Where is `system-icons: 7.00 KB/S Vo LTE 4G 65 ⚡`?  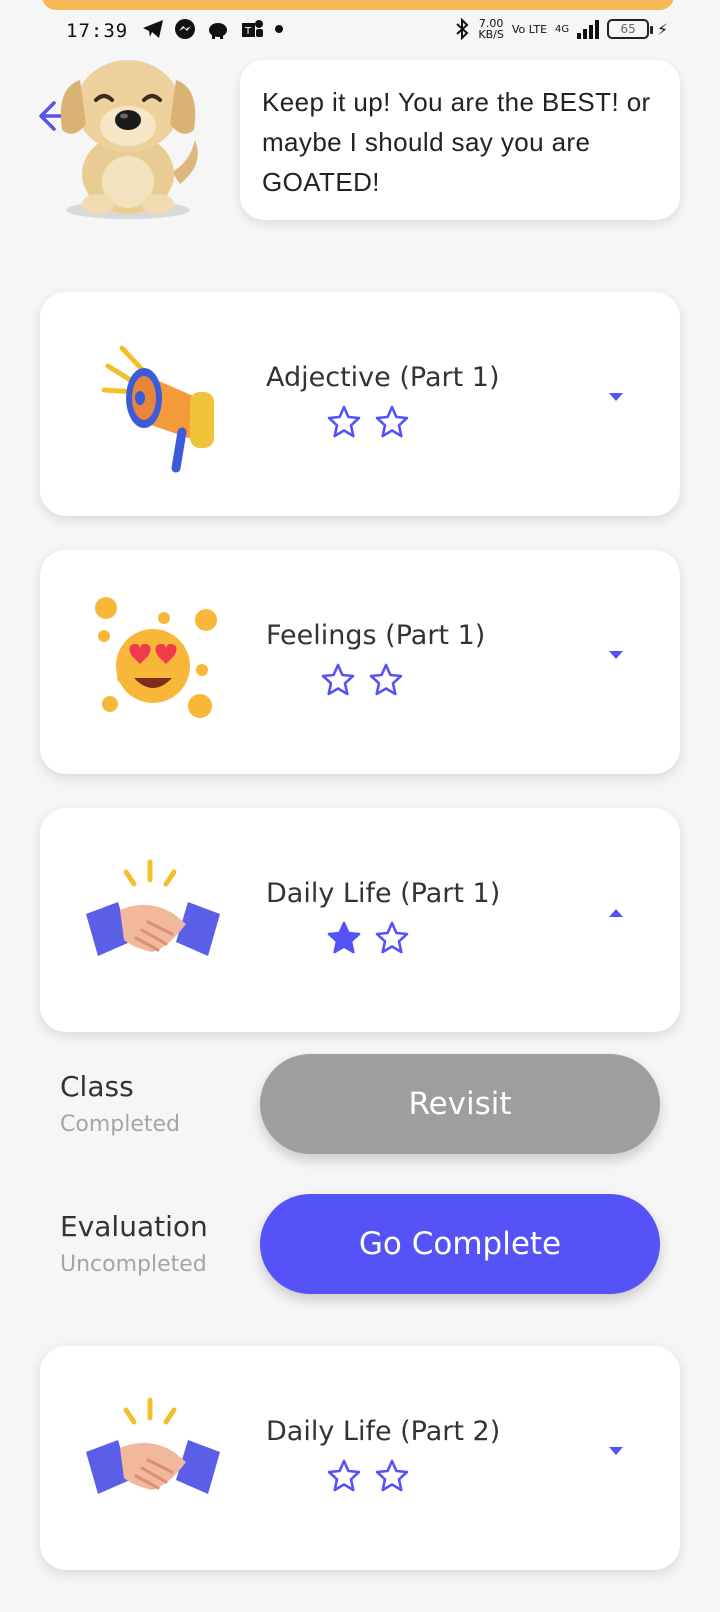
system-icons: 7.00 KB/S Vo LTE 4G 65 ⚡ is located at coordinates (561, 29).